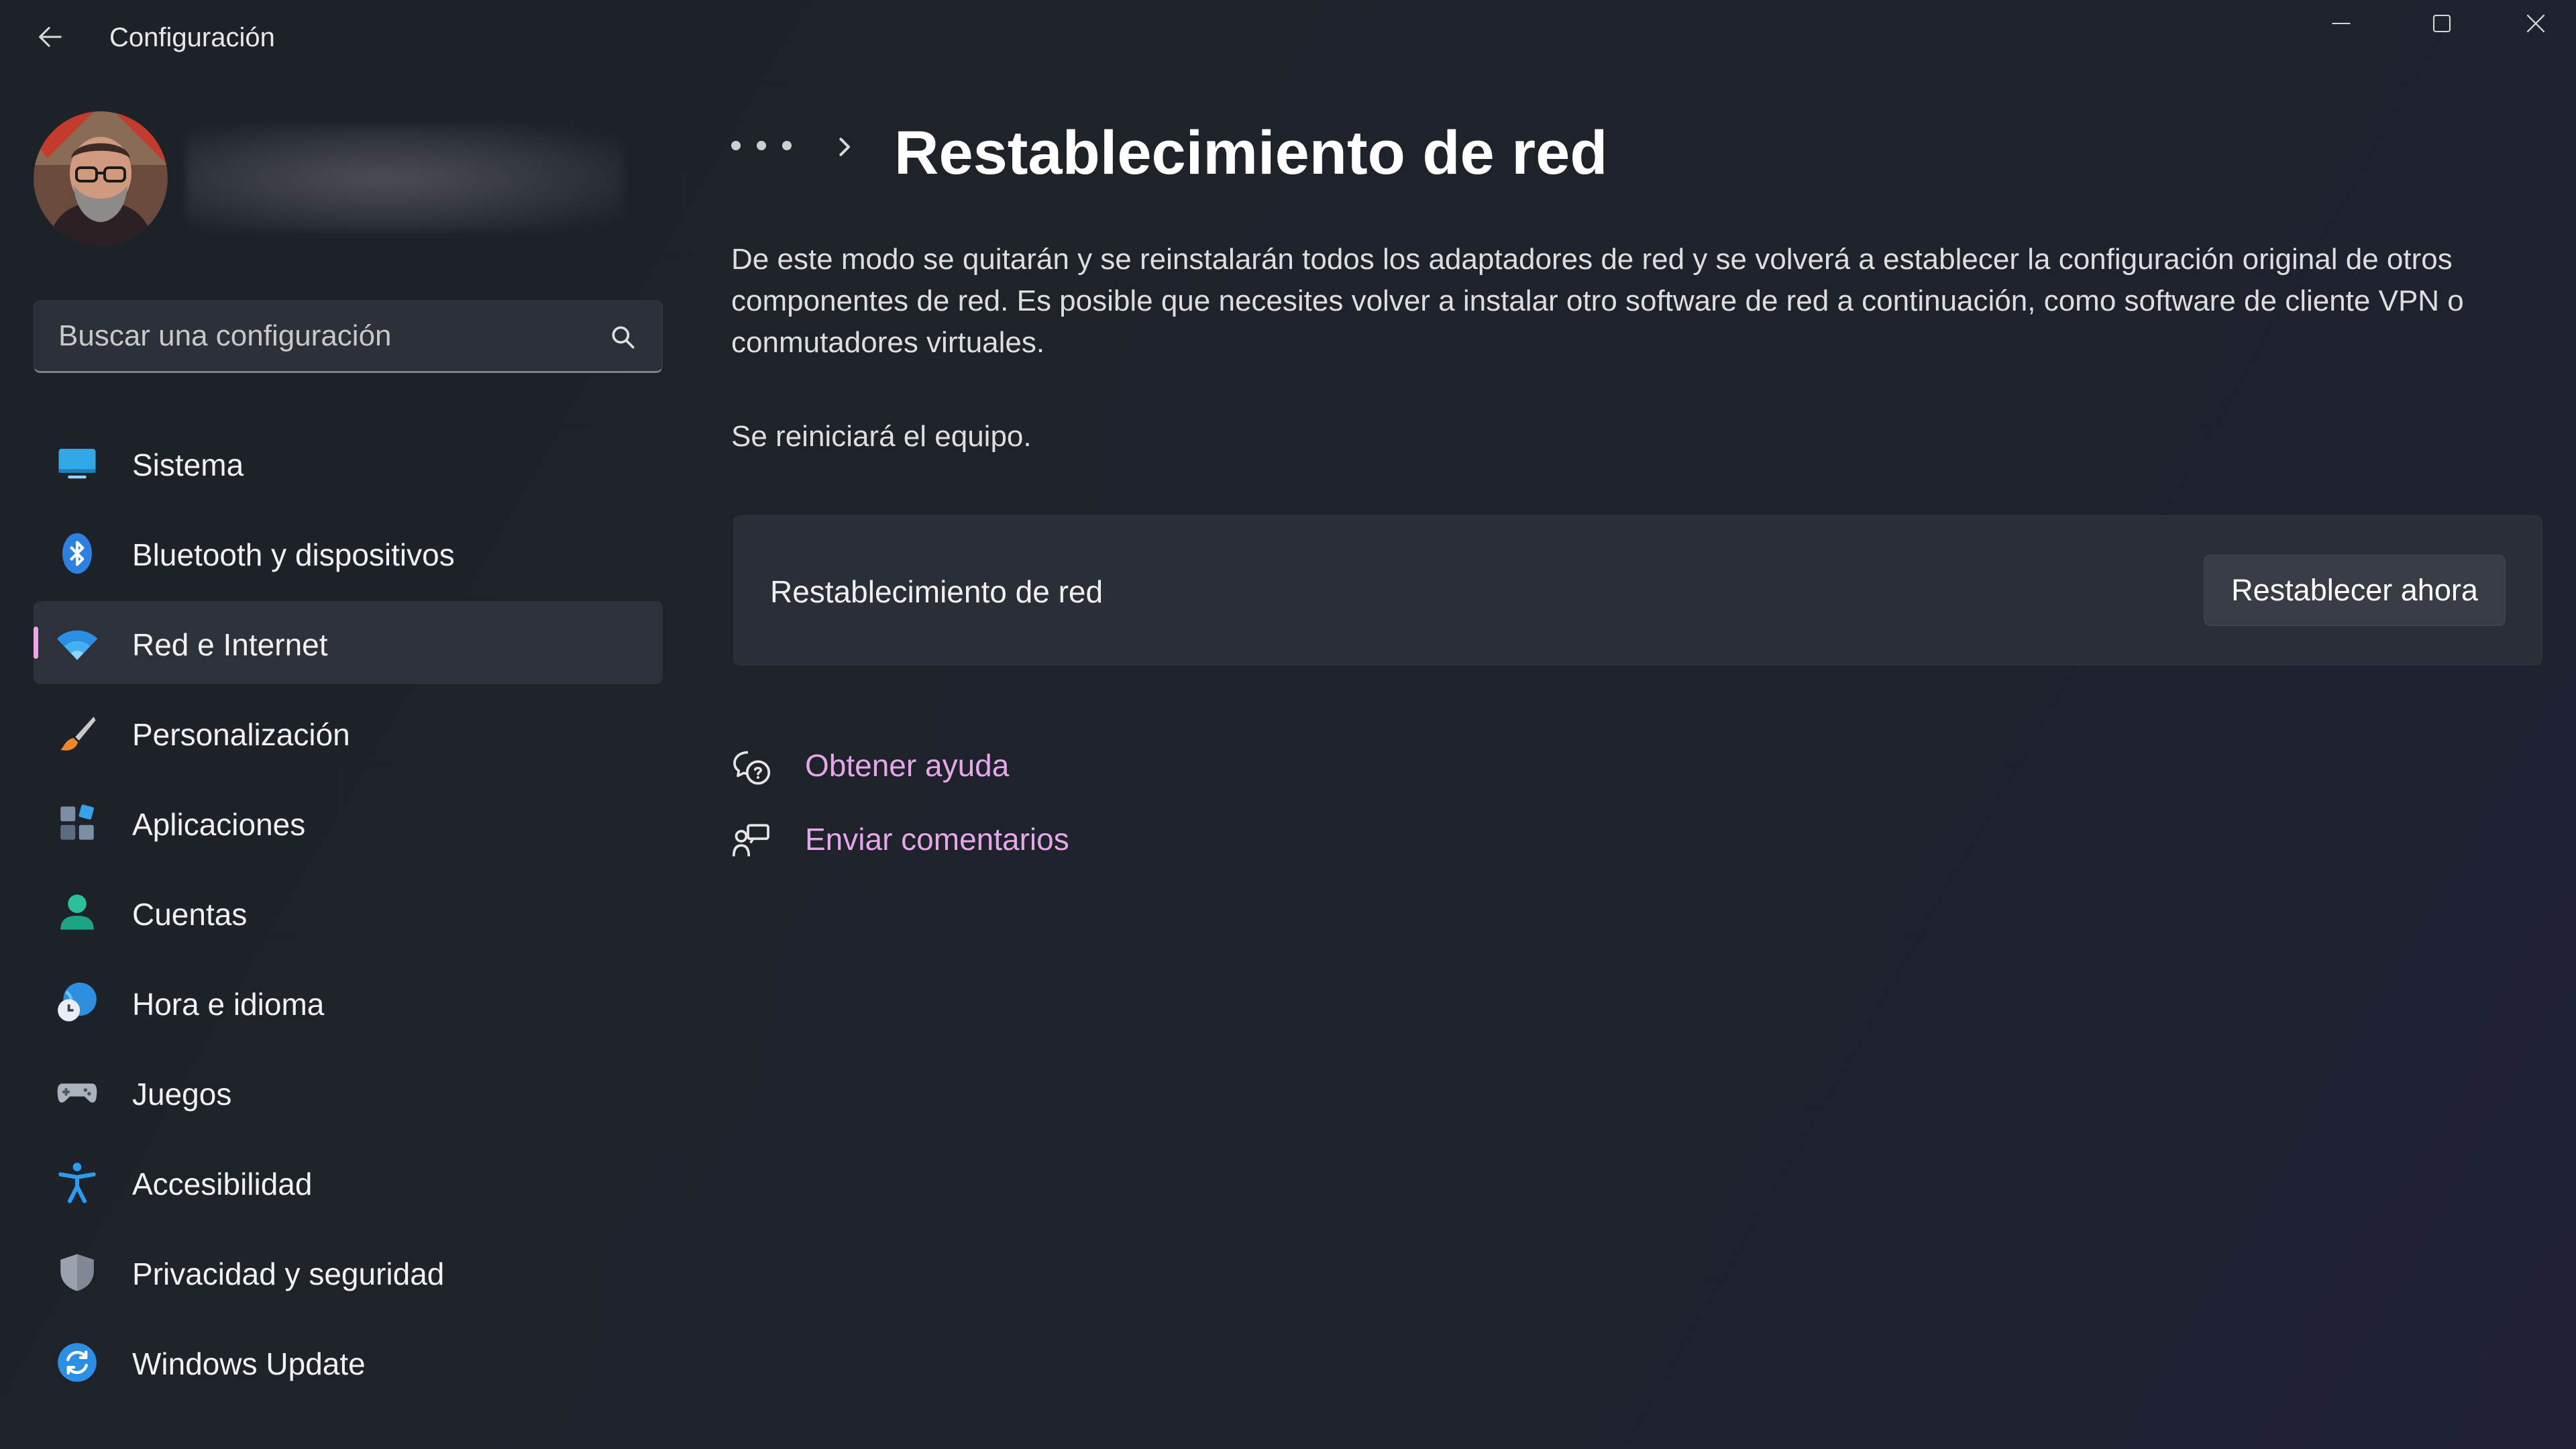 This screenshot has width=2576, height=1449. Describe the element at coordinates (222, 1184) in the screenshot. I see `sidebar-item-label: Accesibilidad` at that location.